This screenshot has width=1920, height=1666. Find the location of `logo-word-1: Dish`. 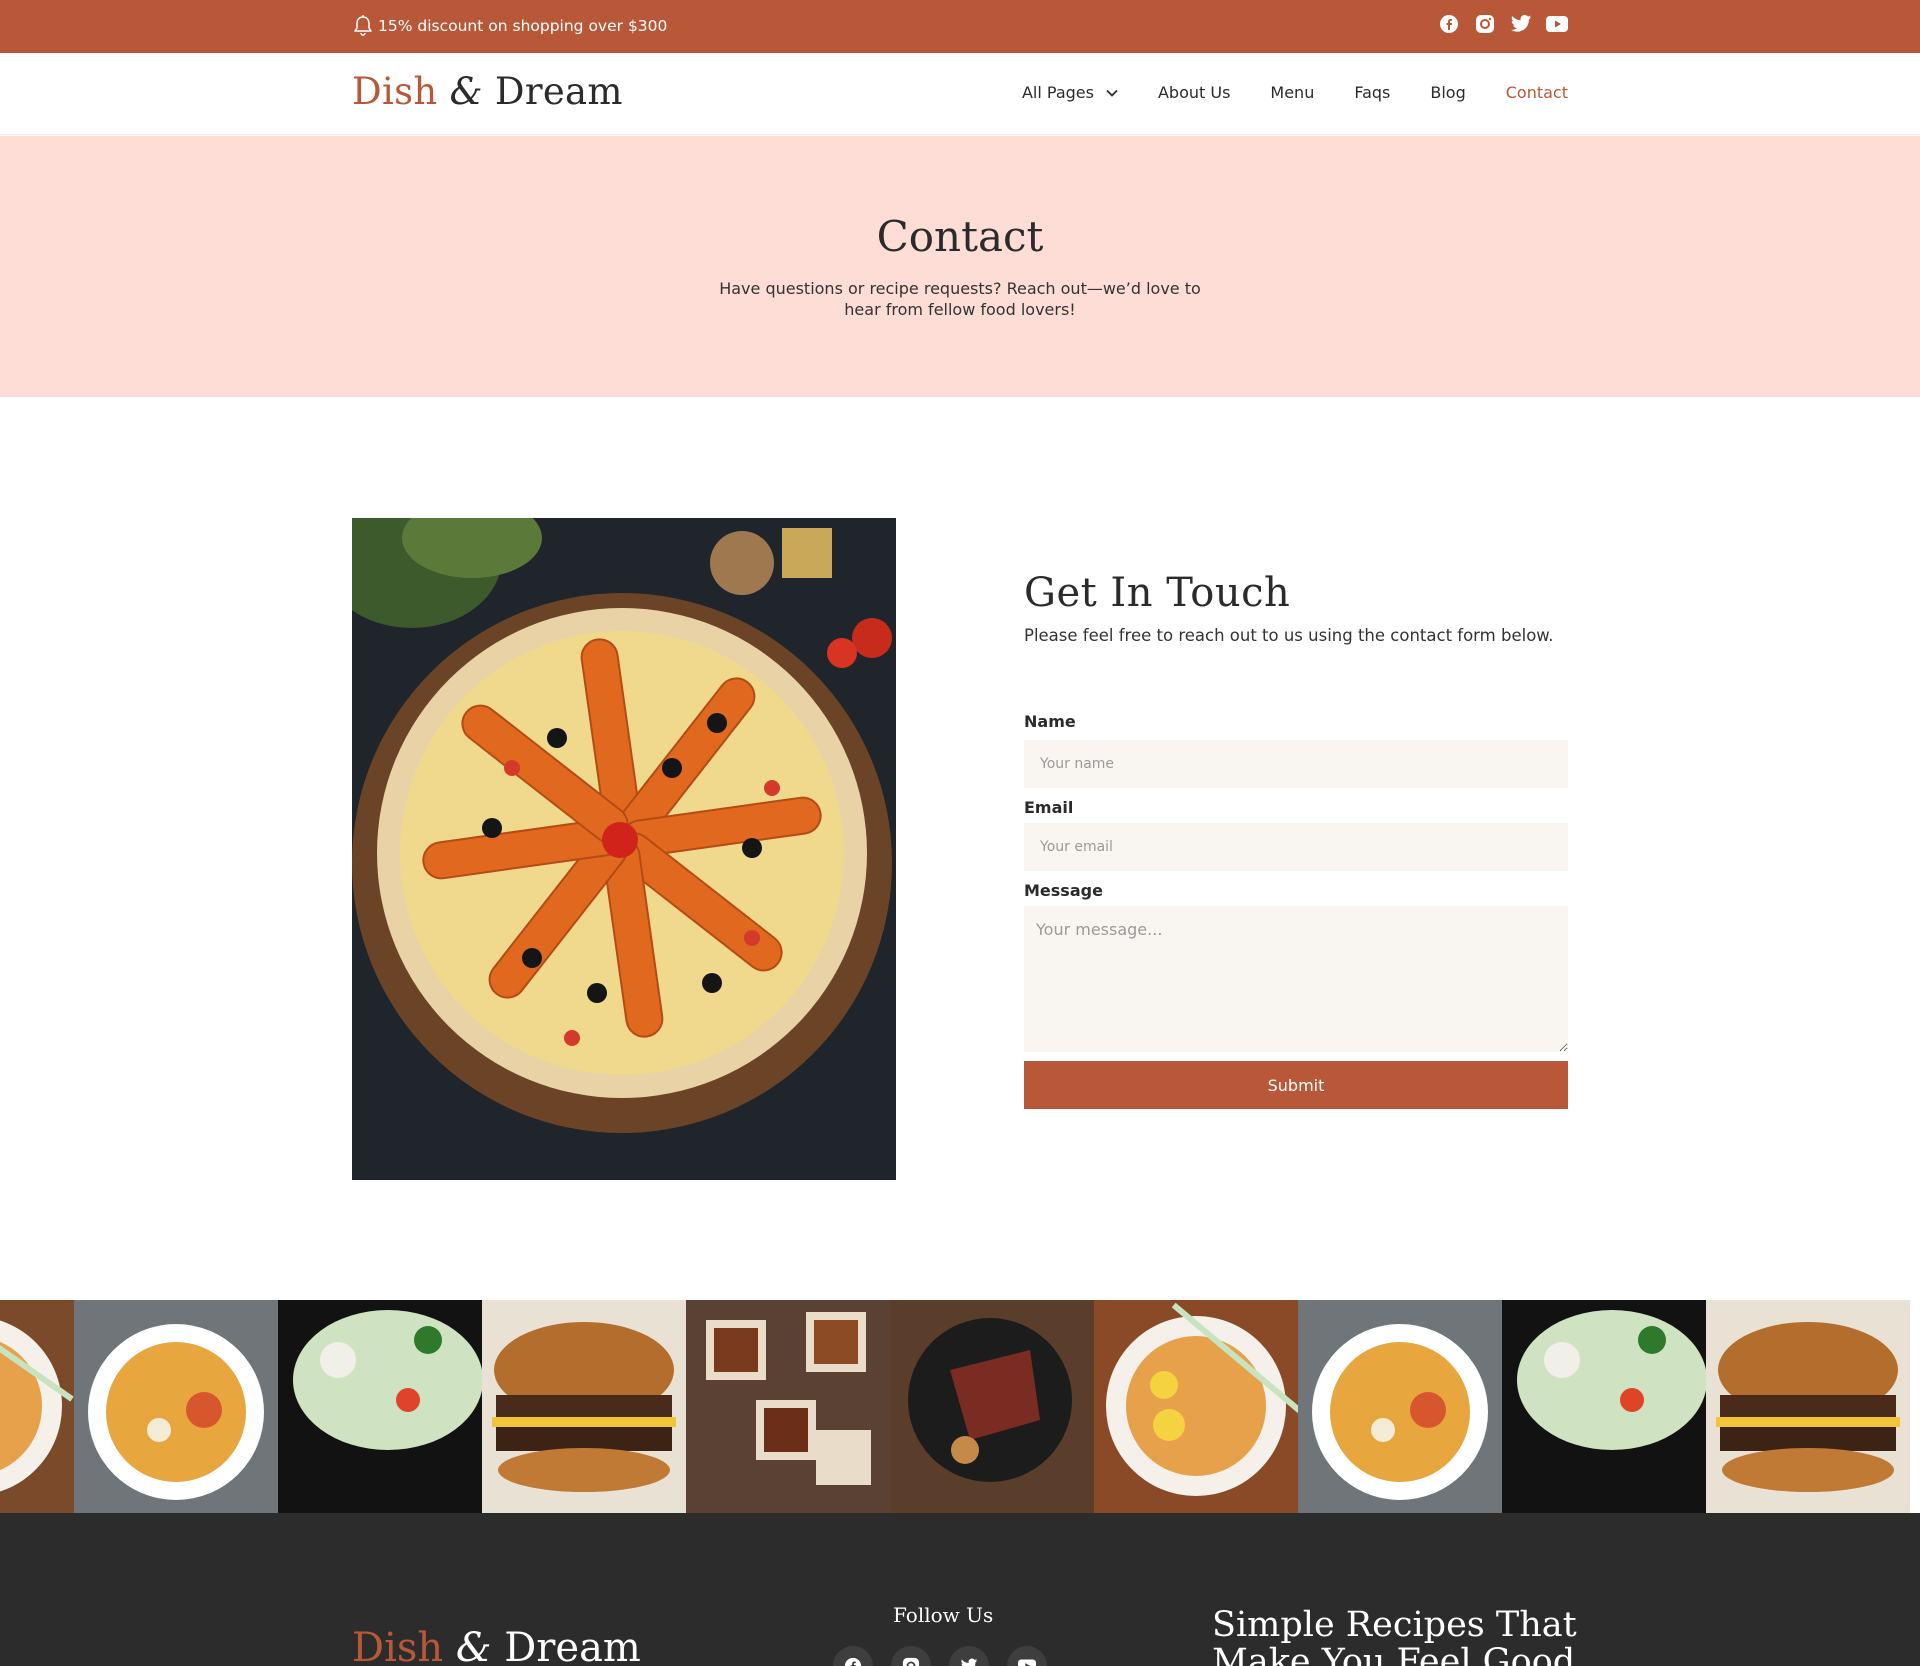

logo-word-1: Dish is located at coordinates (395, 91).